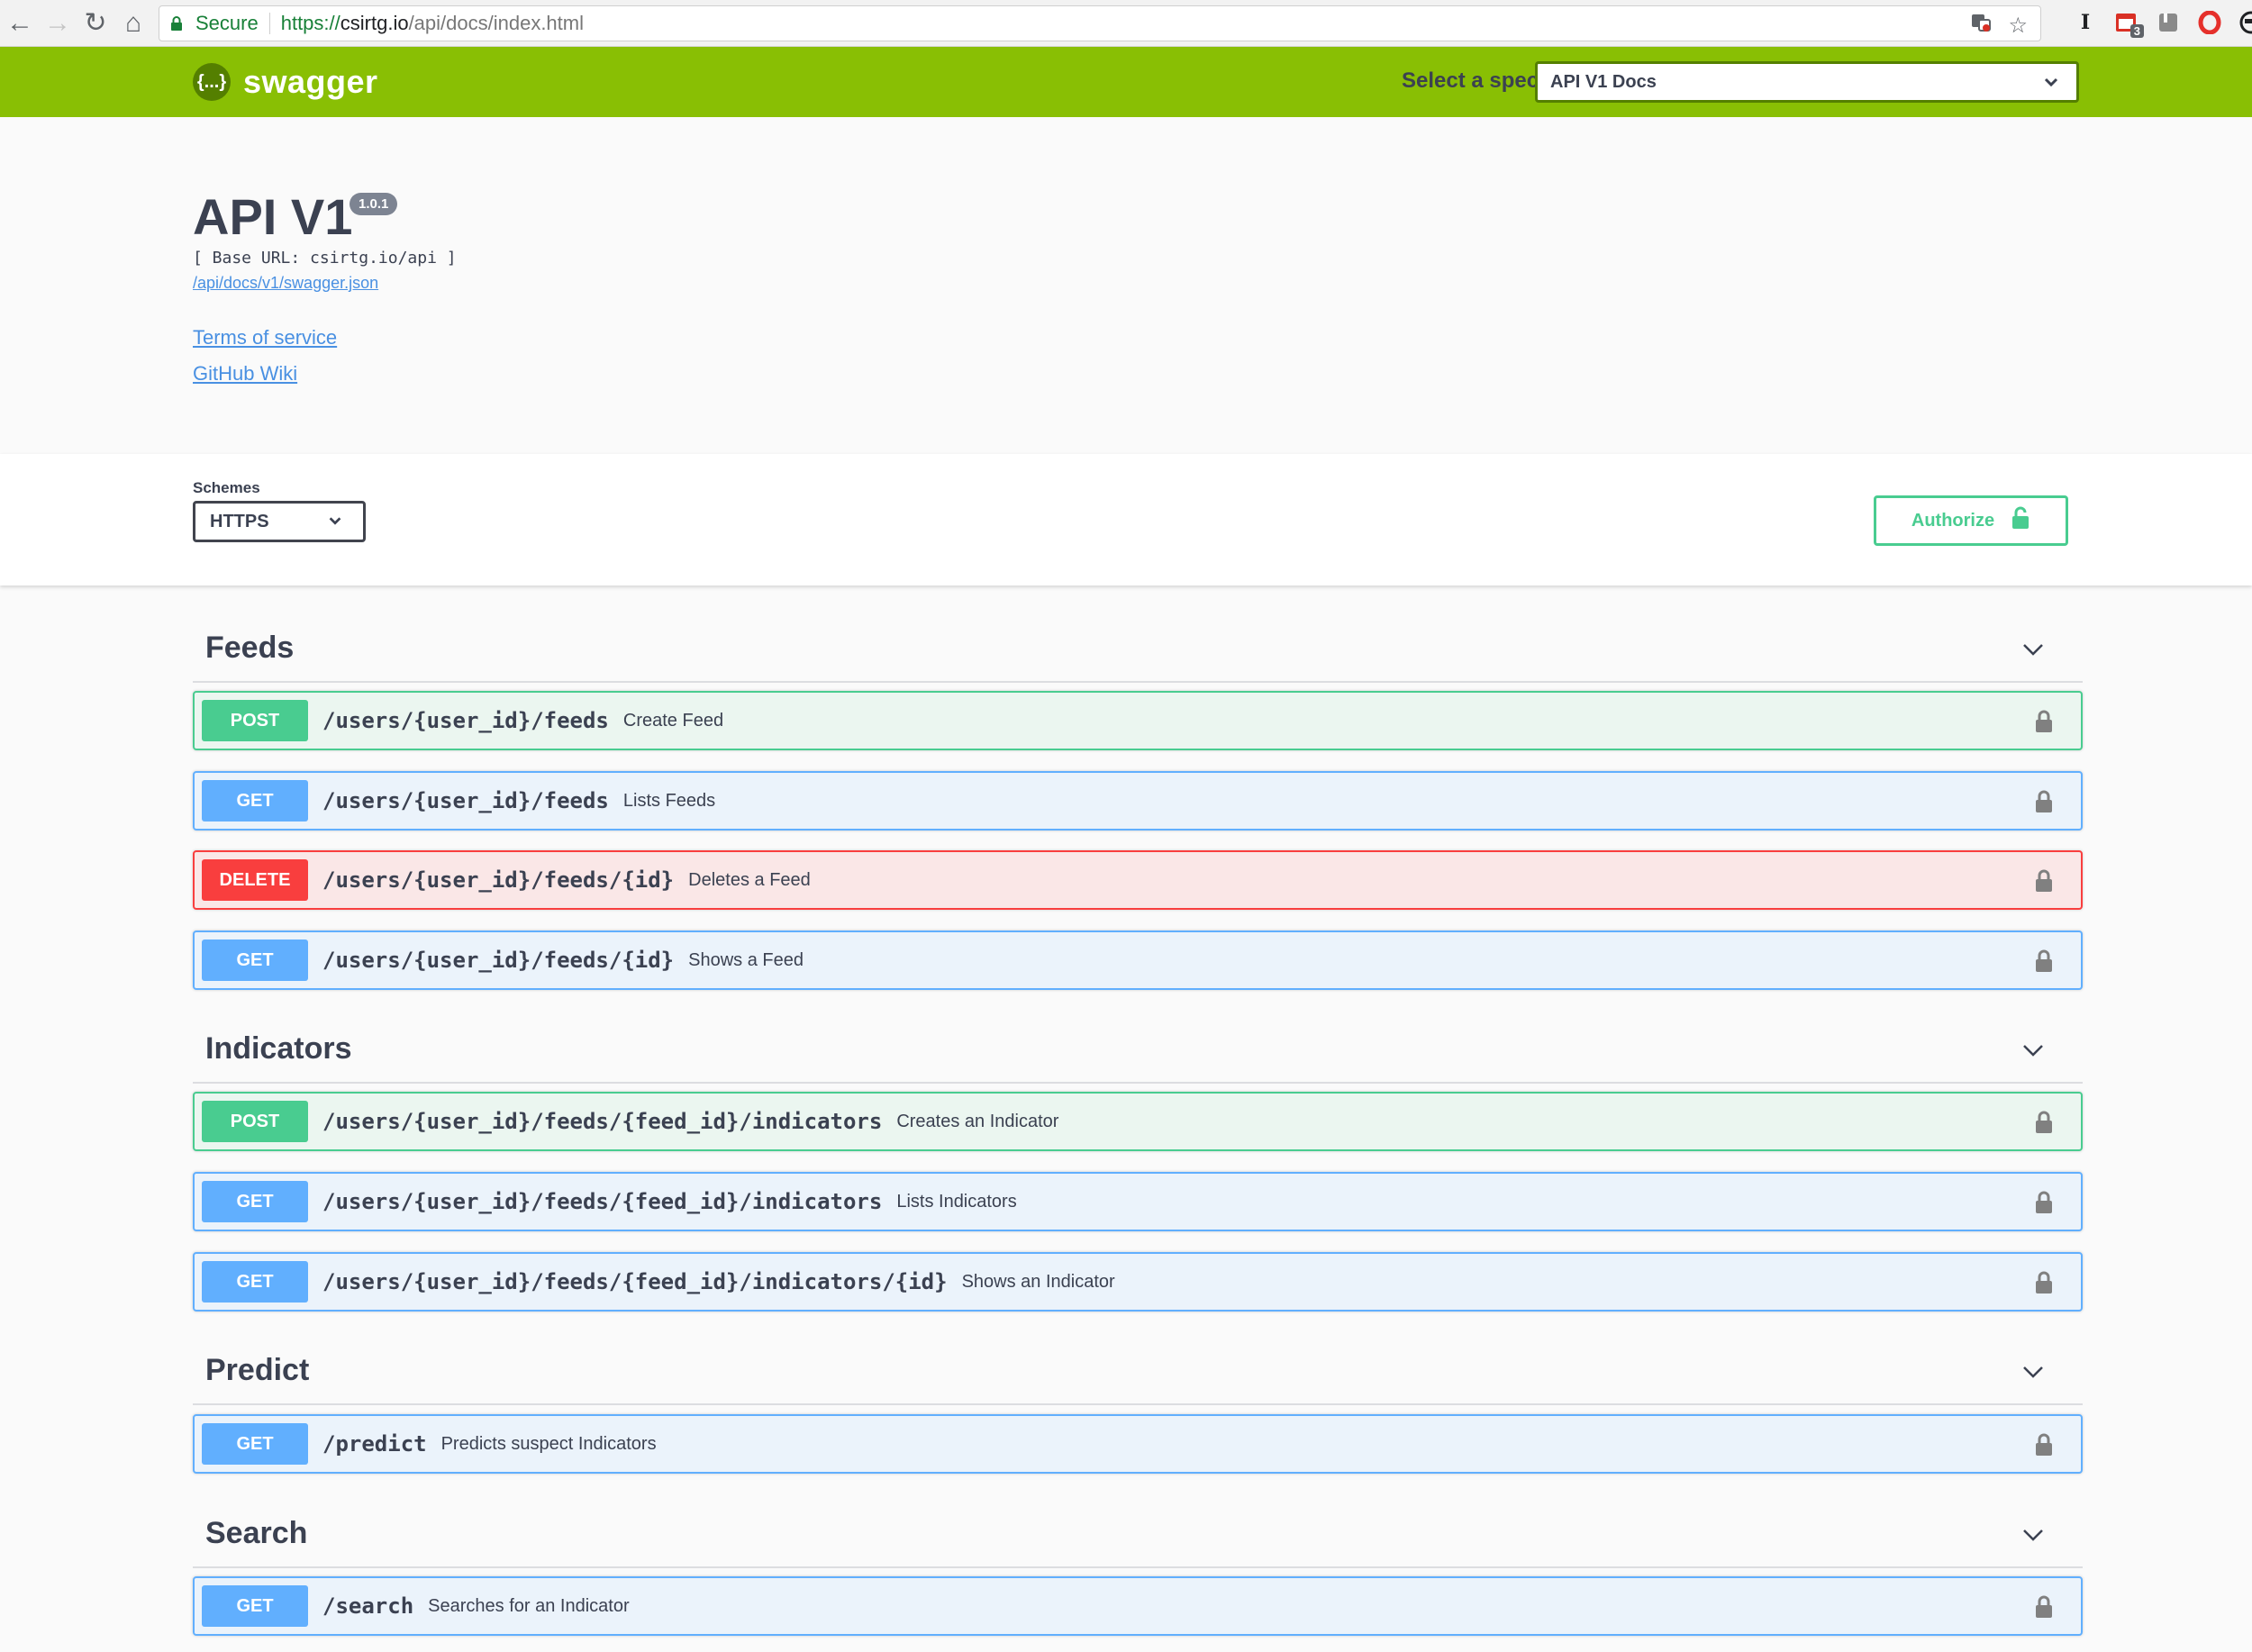  What do you see at coordinates (1126, 519) in the screenshot?
I see `schemes-bar: Schemes HTTPS Authorize` at bounding box center [1126, 519].